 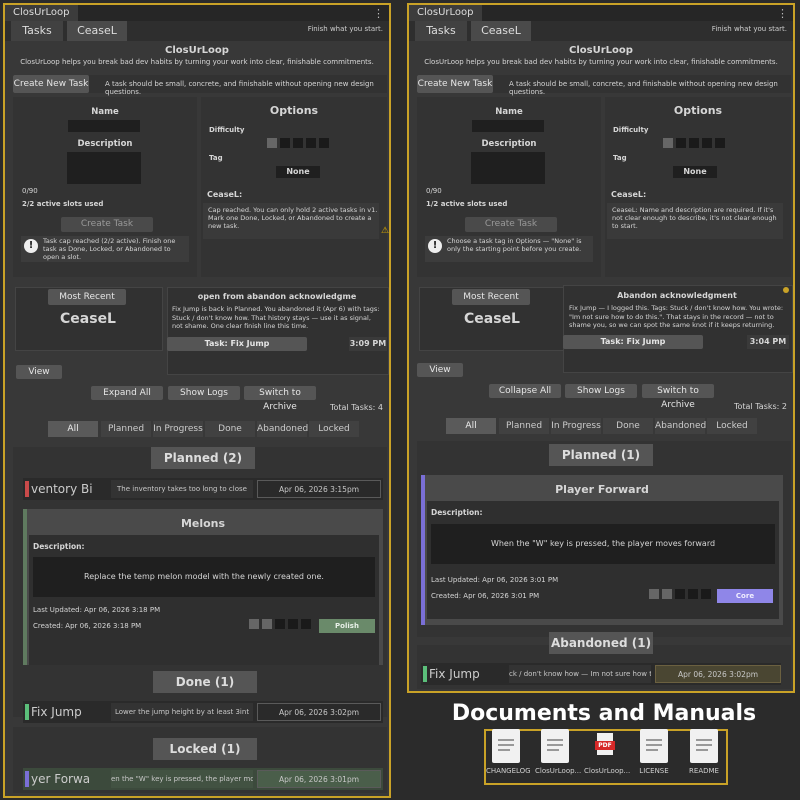 What do you see at coordinates (62, 489) in the screenshot?
I see `task-name: ventory Bi` at bounding box center [62, 489].